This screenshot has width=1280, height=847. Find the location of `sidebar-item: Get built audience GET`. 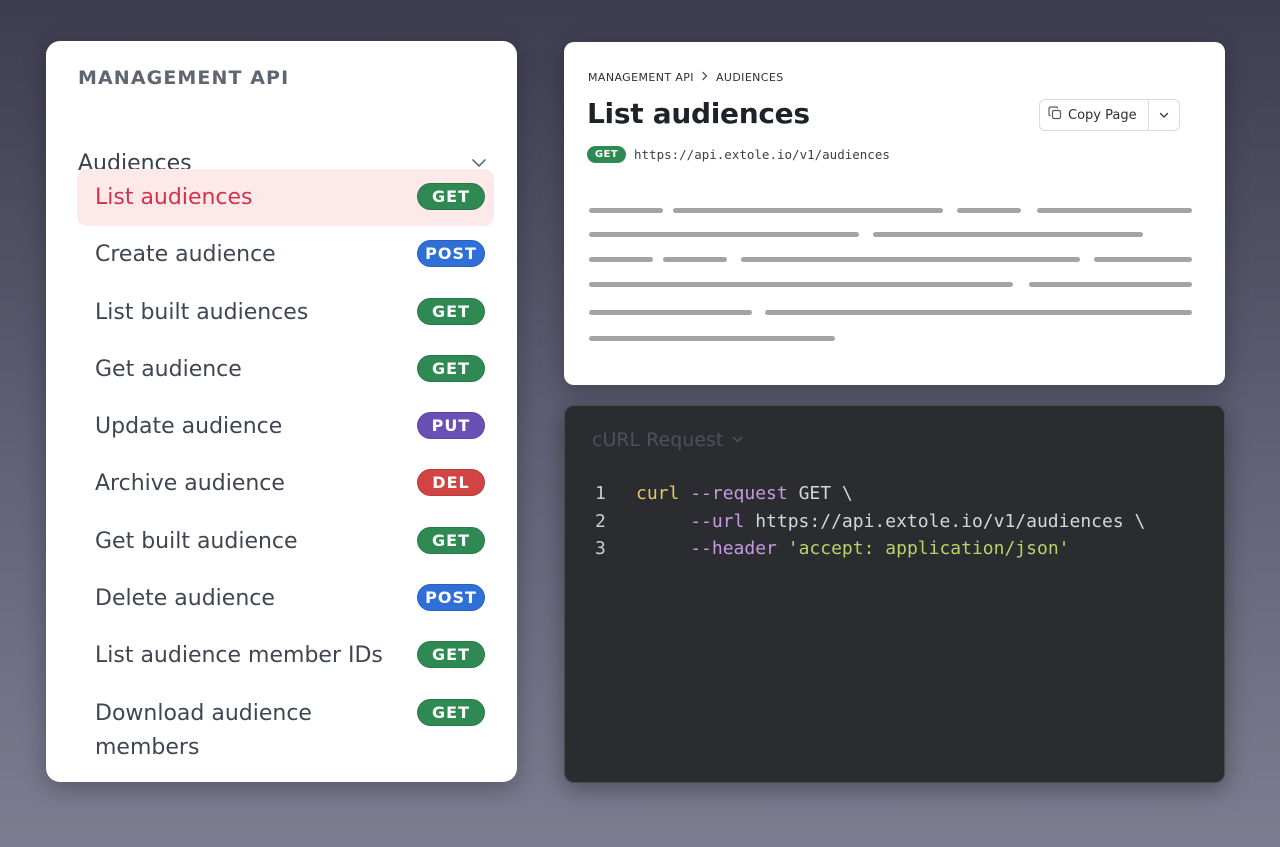

sidebar-item: Get built audience GET is located at coordinates (285, 541).